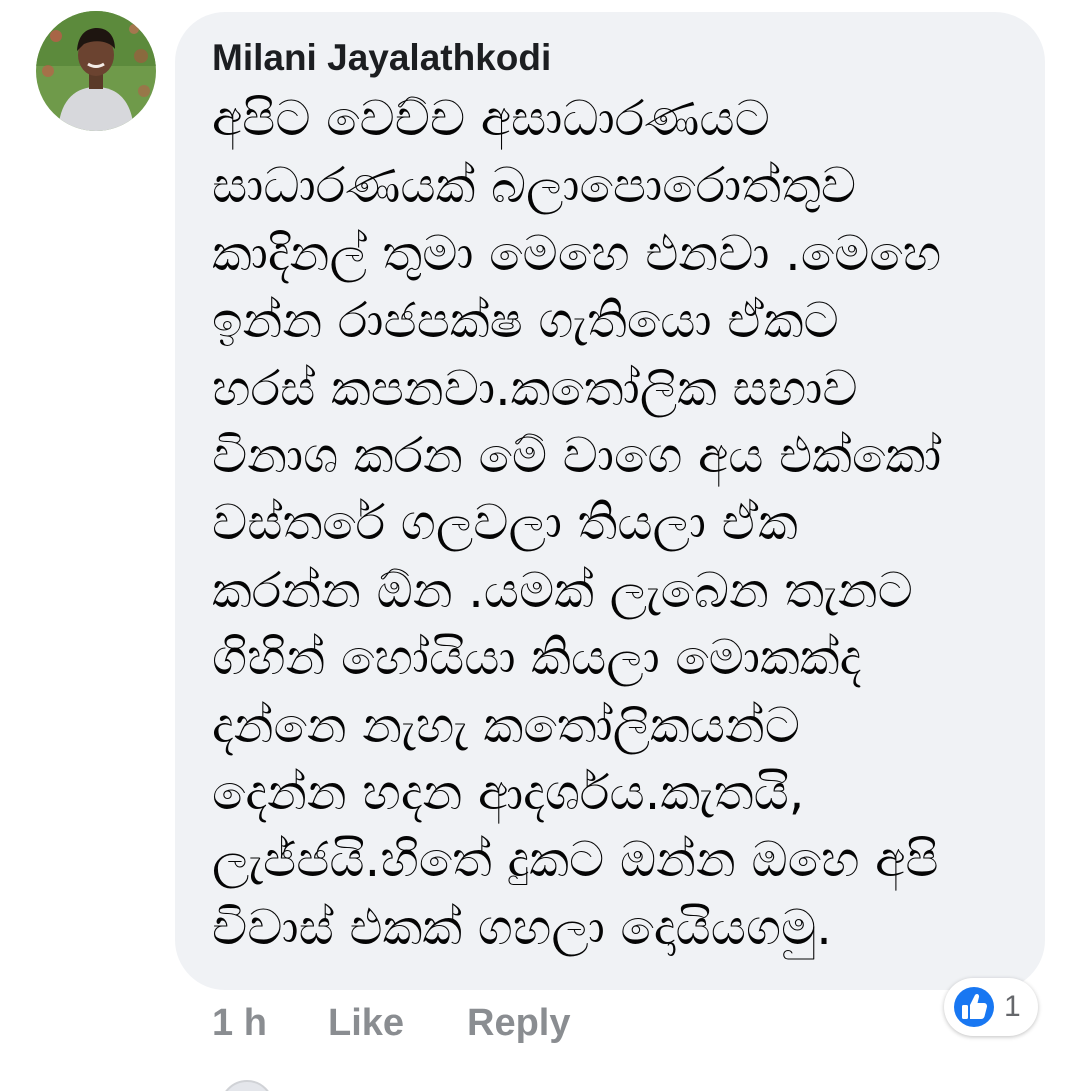  What do you see at coordinates (522, 927) in the screenshot?
I see `comment-line: චිවාස් එකක් ගහලා දොයියගමු.` at bounding box center [522, 927].